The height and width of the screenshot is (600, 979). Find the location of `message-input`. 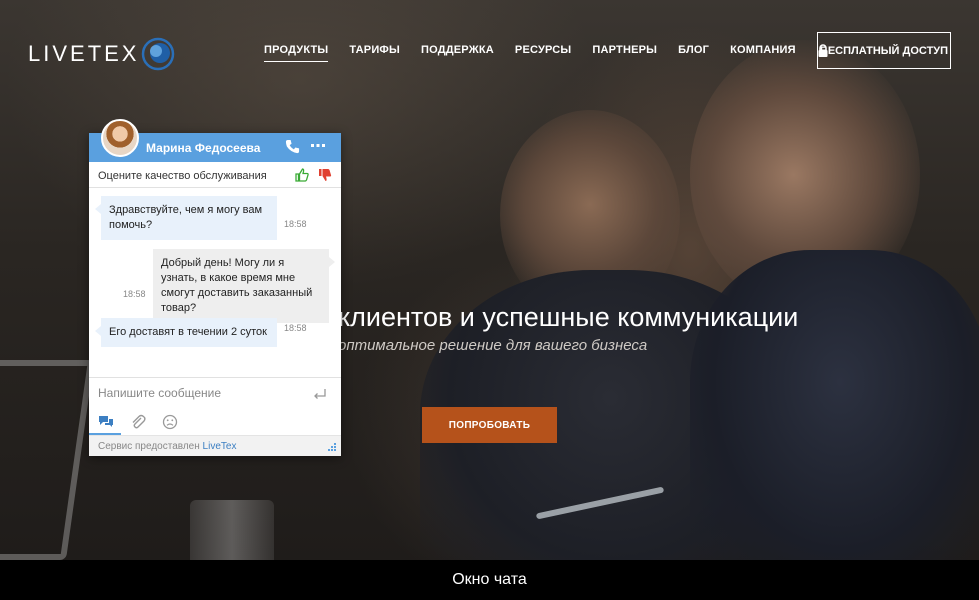

message-input is located at coordinates (203, 393).